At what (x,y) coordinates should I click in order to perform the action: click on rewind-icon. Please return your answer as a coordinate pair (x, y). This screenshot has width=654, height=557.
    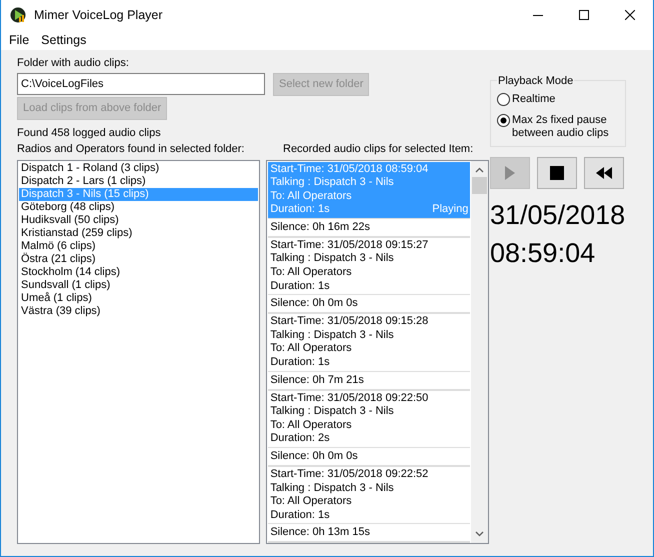
    Looking at the image, I should click on (604, 173).